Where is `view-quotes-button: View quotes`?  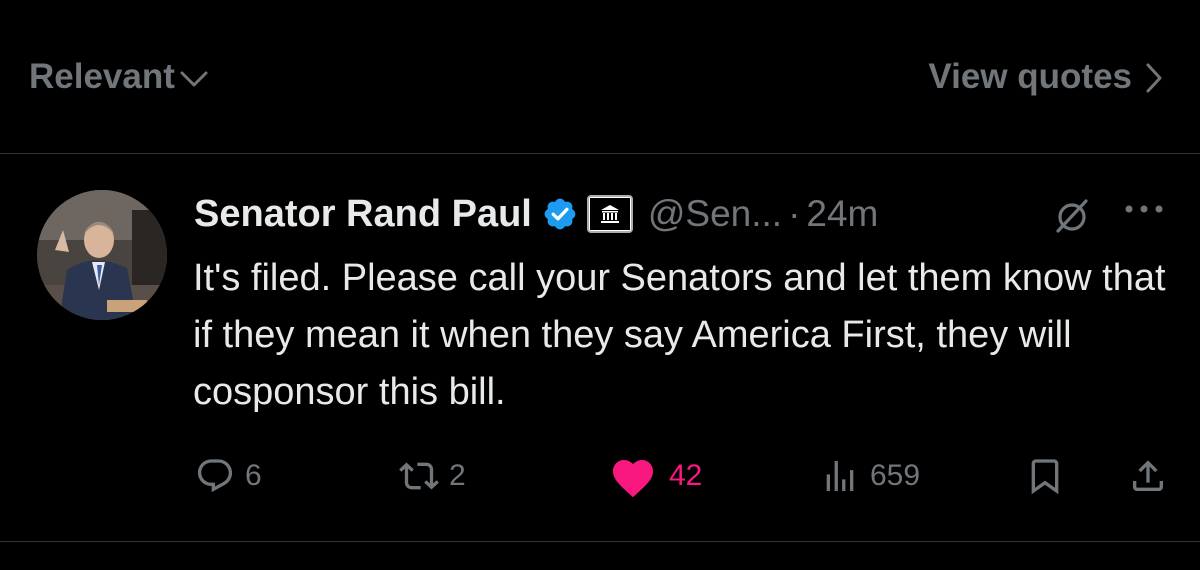 view-quotes-button: View quotes is located at coordinates (1046, 77).